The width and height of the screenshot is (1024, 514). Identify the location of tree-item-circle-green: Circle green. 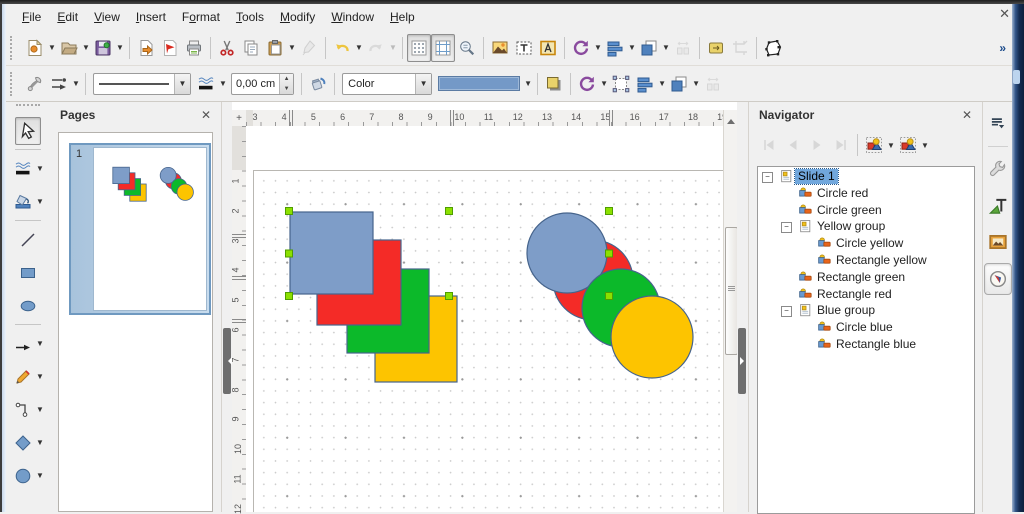
(849, 210).